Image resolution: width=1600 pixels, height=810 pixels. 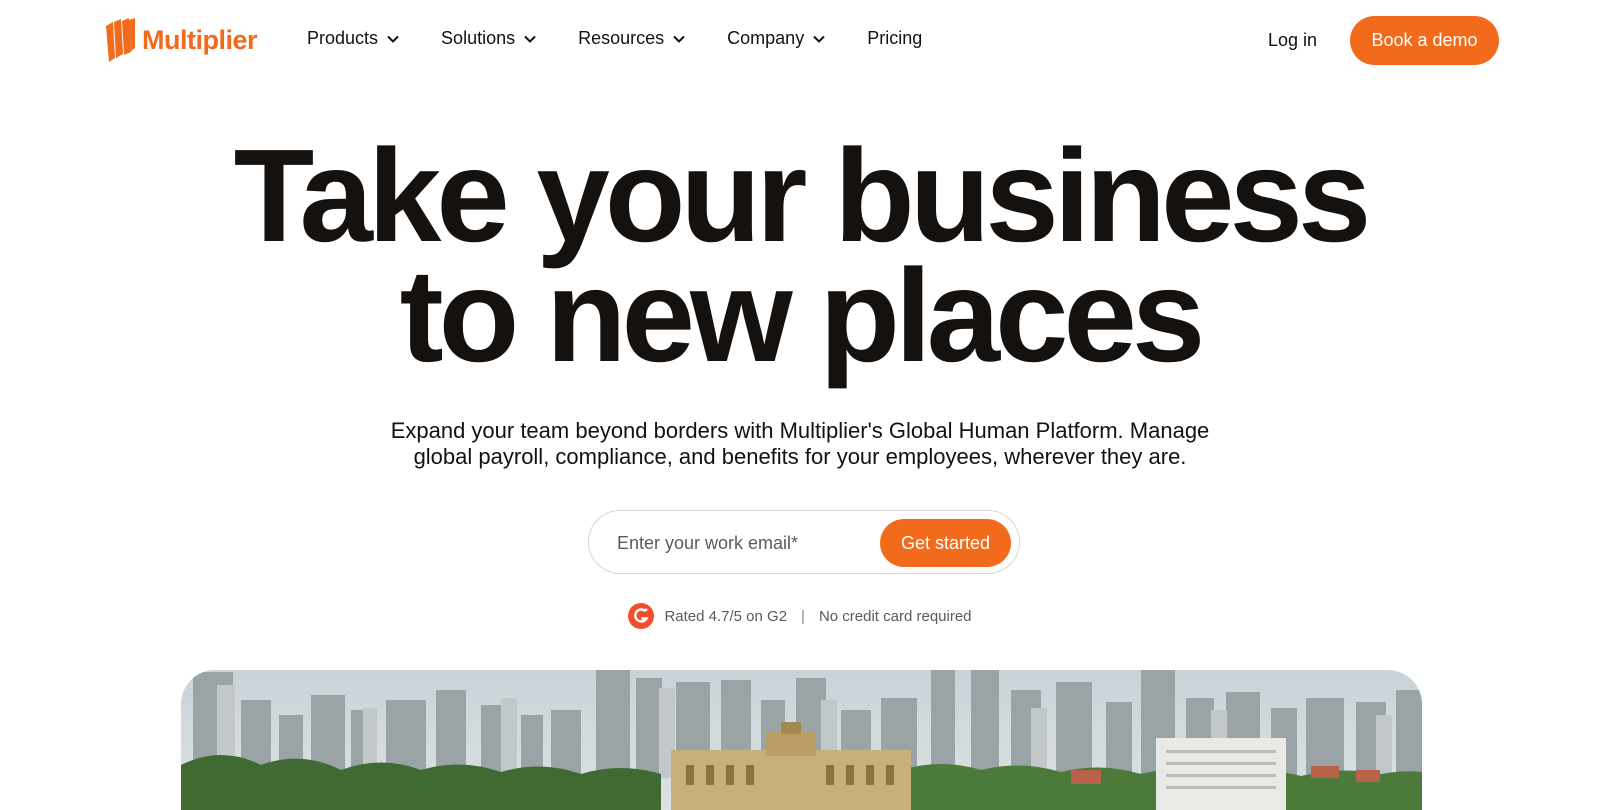 I want to click on city-skyline-photo, so click(x=801, y=740).